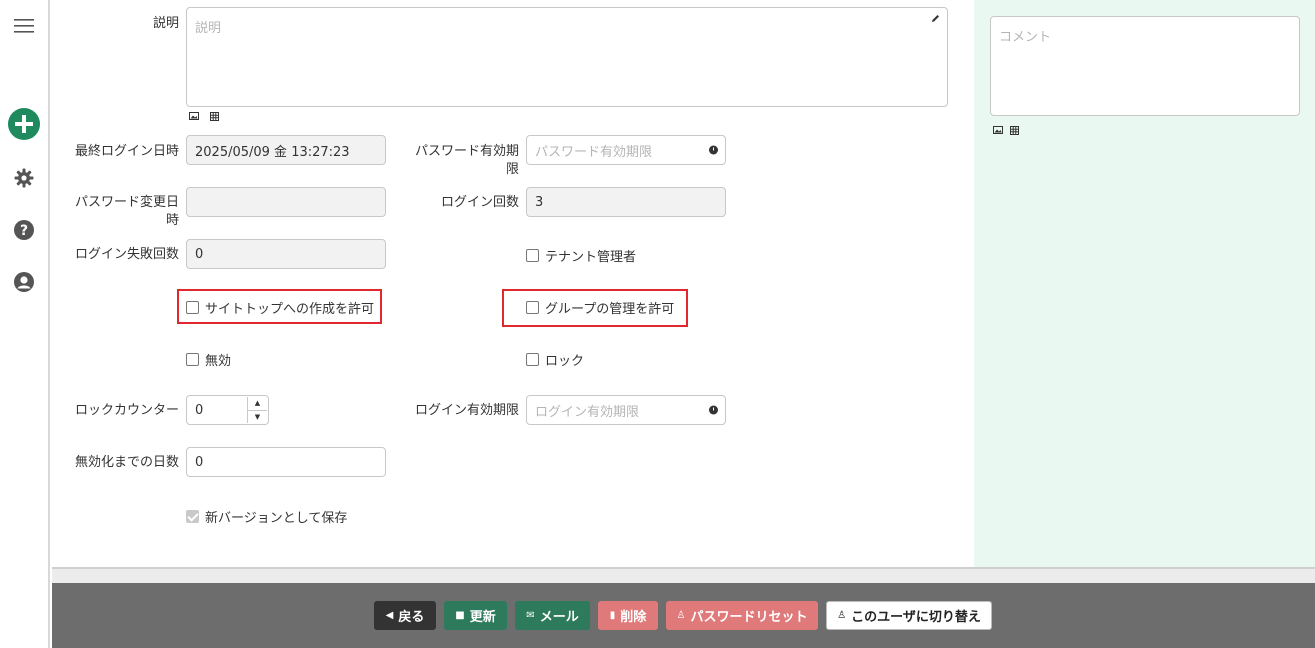 This screenshot has height=648, width=1315. What do you see at coordinates (24, 26) in the screenshot?
I see `menu-icon` at bounding box center [24, 26].